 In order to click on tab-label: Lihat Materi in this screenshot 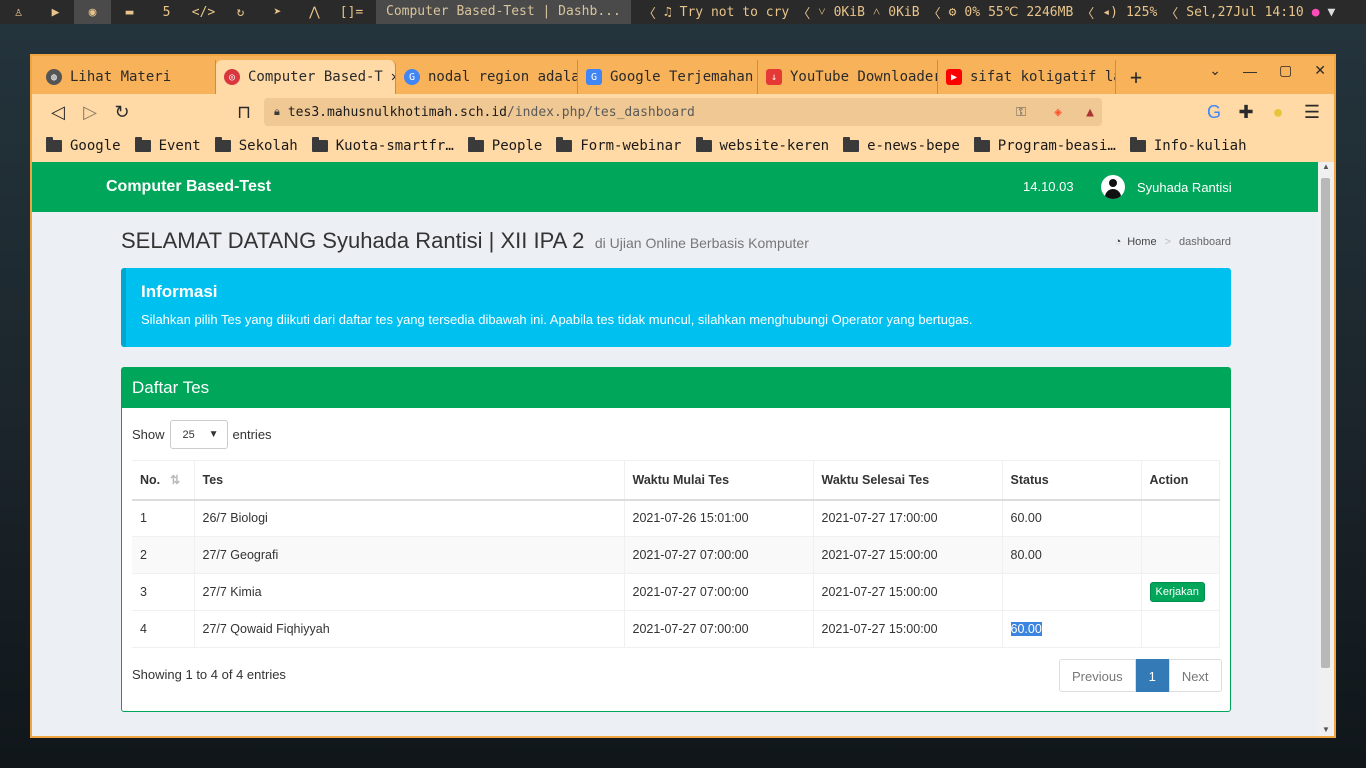, I will do `click(121, 77)`.